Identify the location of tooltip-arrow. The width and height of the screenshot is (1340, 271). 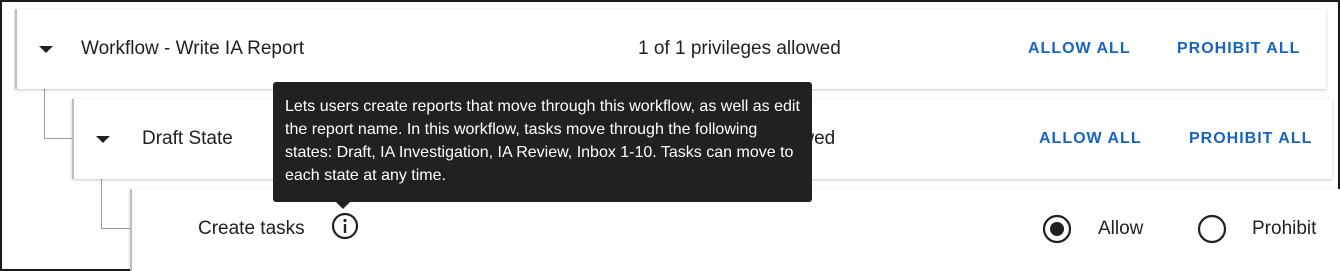
(343, 205).